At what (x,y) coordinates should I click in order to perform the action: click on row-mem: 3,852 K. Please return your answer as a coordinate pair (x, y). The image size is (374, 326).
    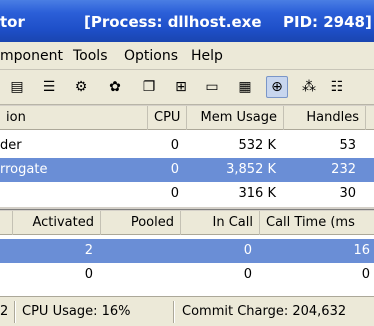
    Looking at the image, I should click on (251, 169).